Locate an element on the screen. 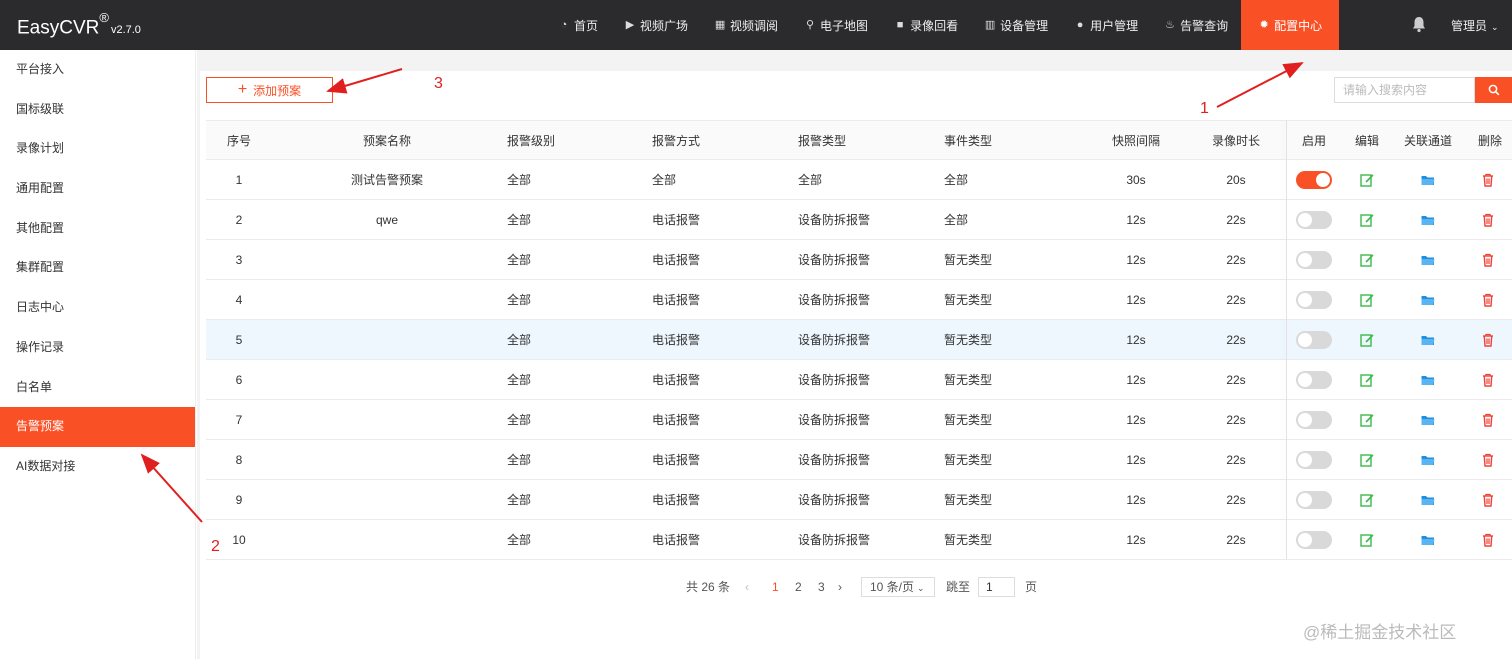  annotation-label-2: 2 is located at coordinates (215, 546).